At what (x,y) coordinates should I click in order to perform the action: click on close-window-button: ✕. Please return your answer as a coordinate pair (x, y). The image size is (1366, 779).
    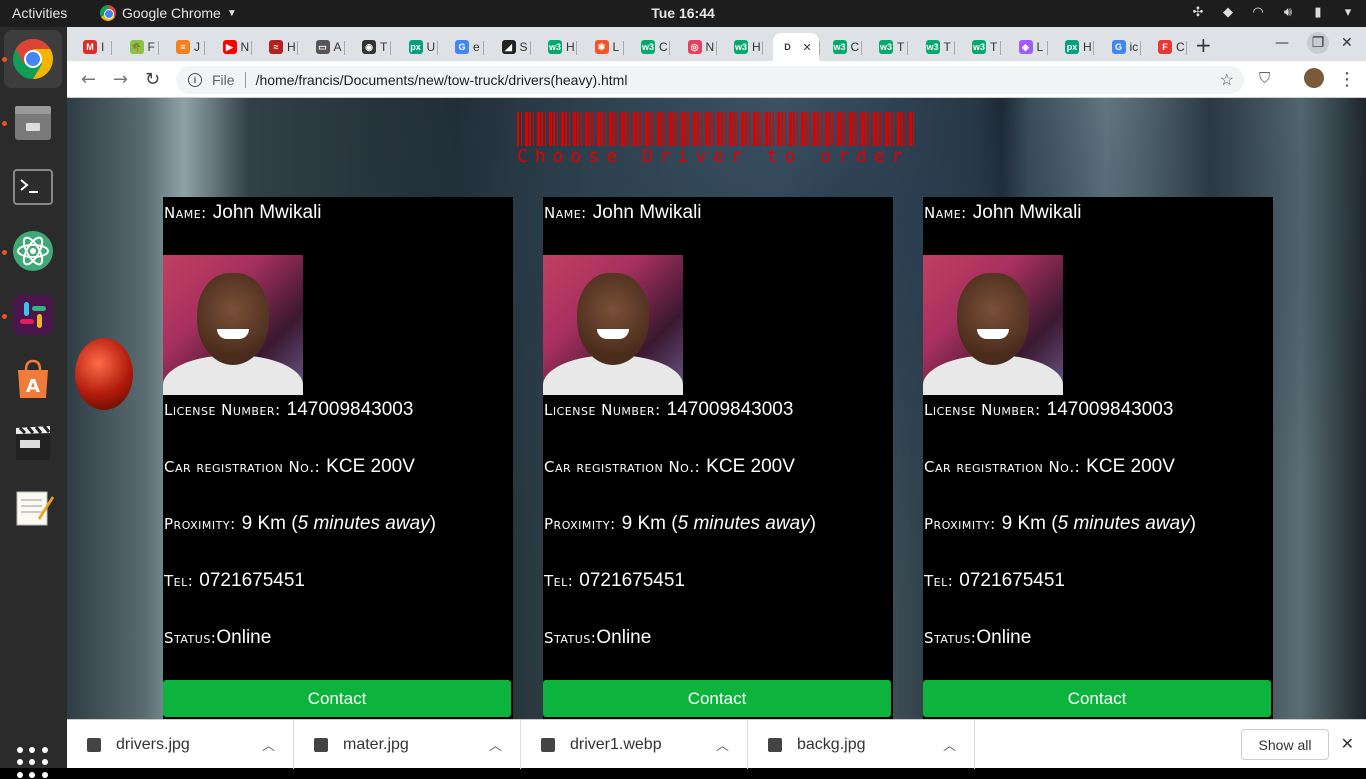
    Looking at the image, I should click on (1347, 43).